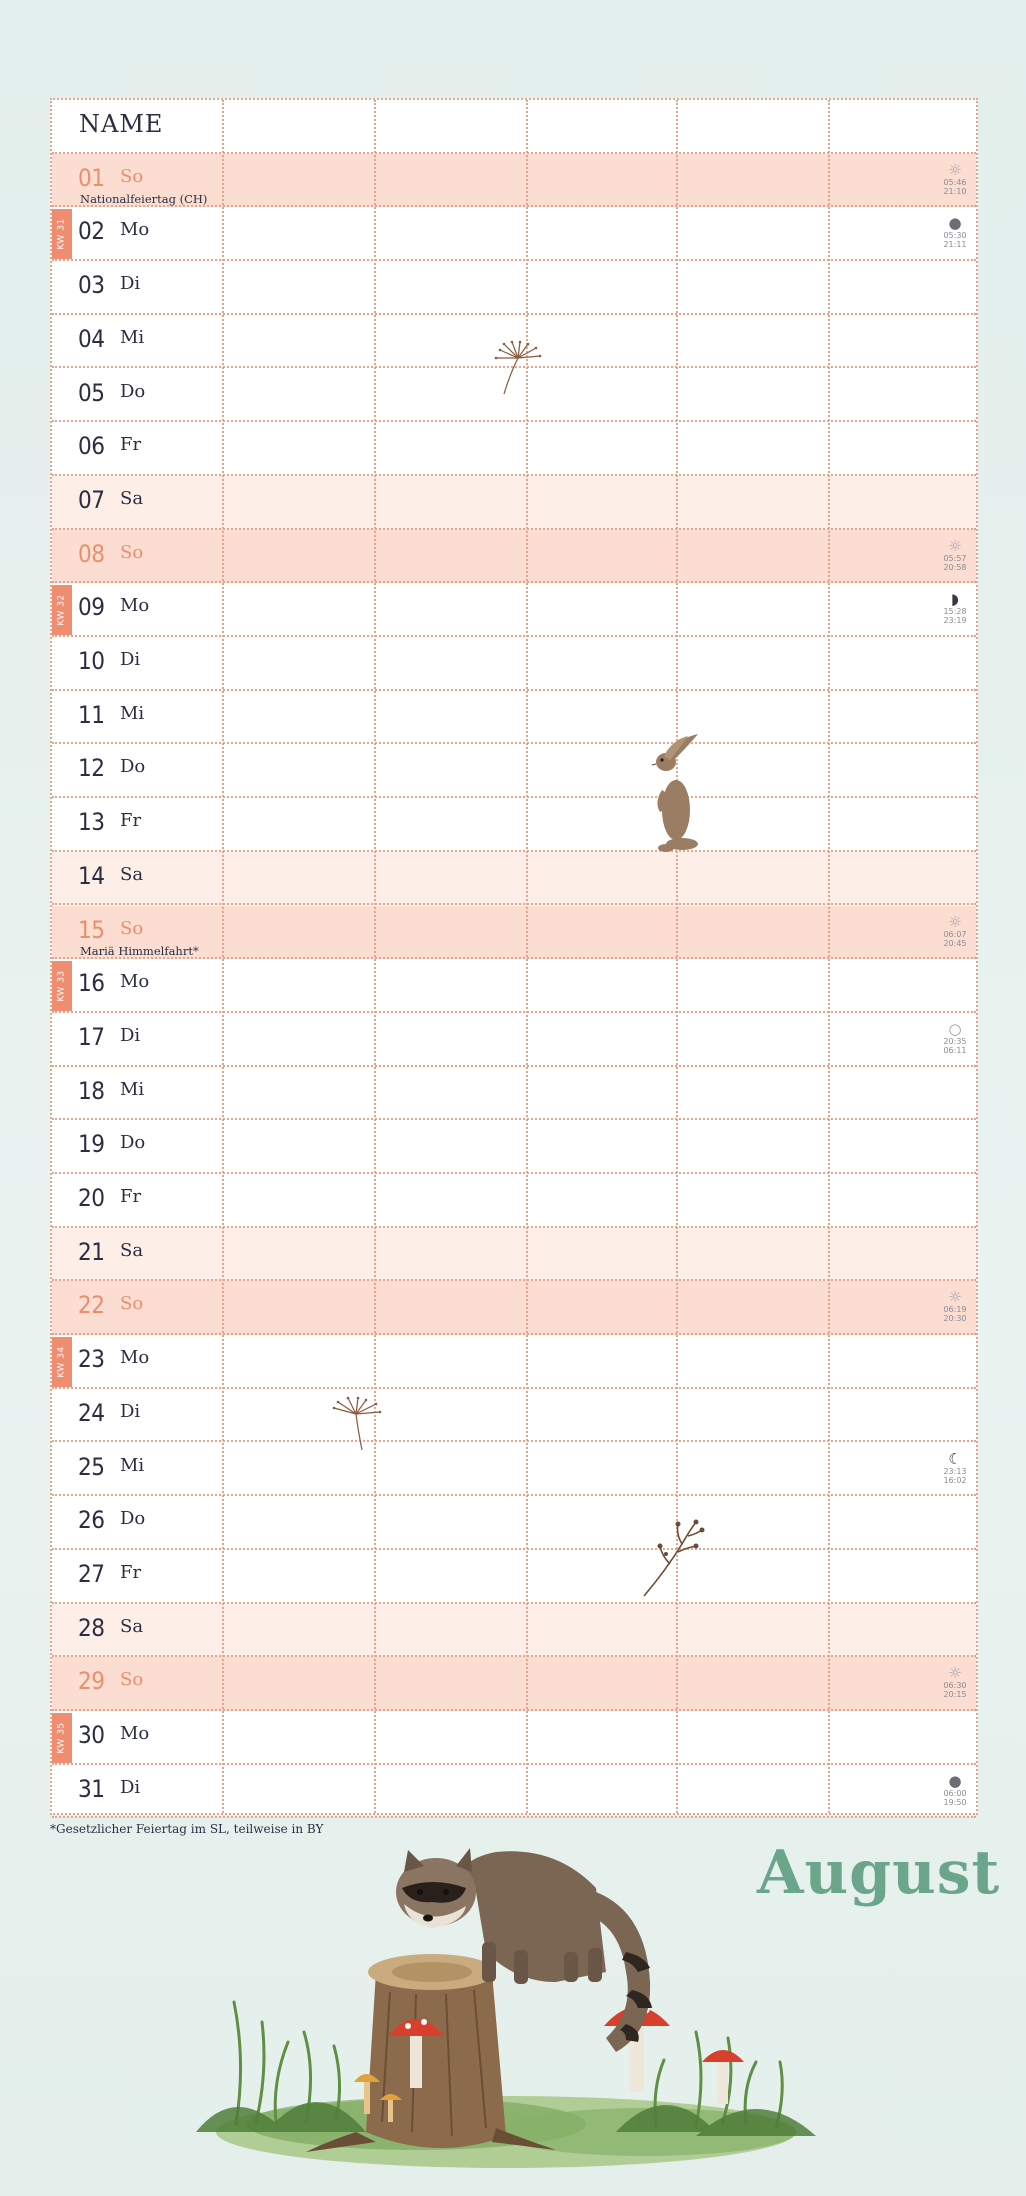  Describe the element at coordinates (955, 1028) in the screenshot. I see `new-moon-icon: ○` at that location.